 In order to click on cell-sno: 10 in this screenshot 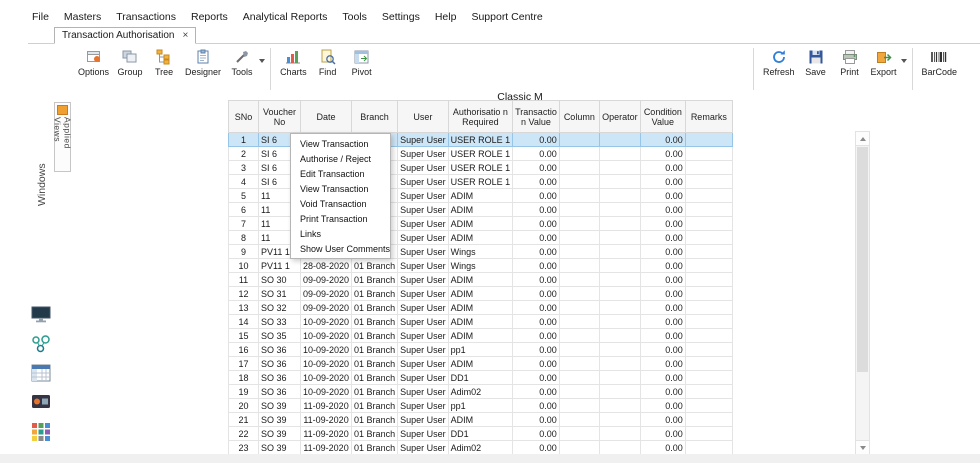, I will do `click(243, 265)`.